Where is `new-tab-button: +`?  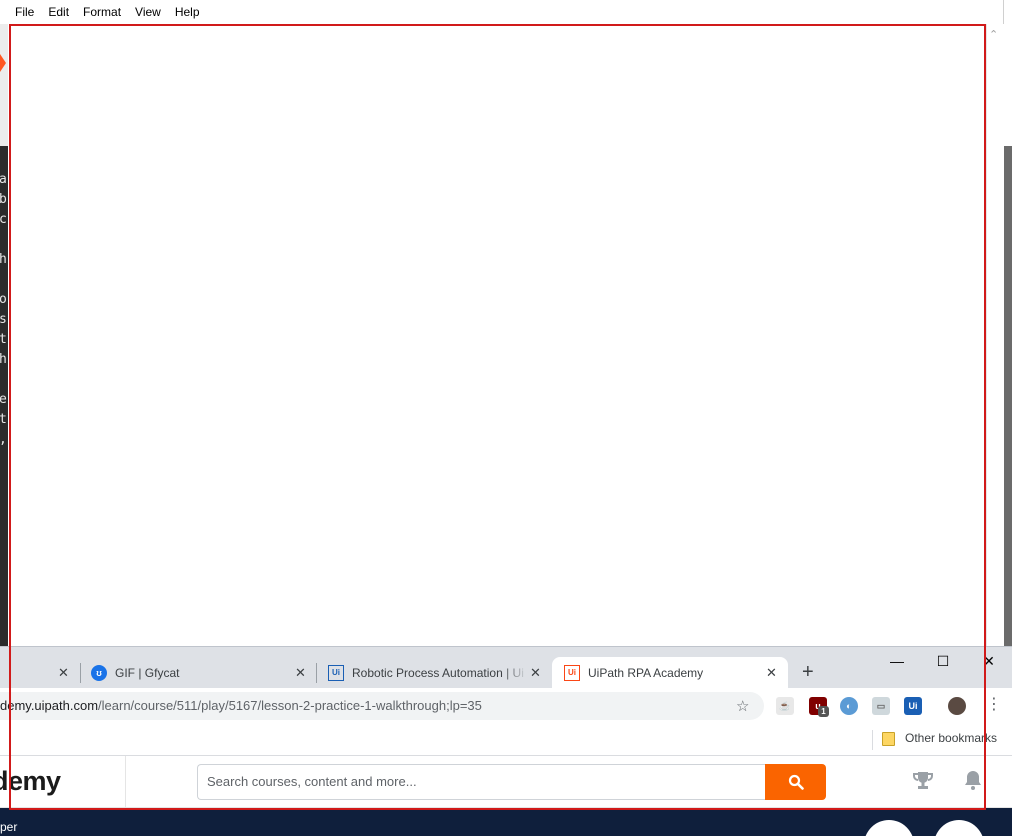
new-tab-button: + is located at coordinates (808, 672).